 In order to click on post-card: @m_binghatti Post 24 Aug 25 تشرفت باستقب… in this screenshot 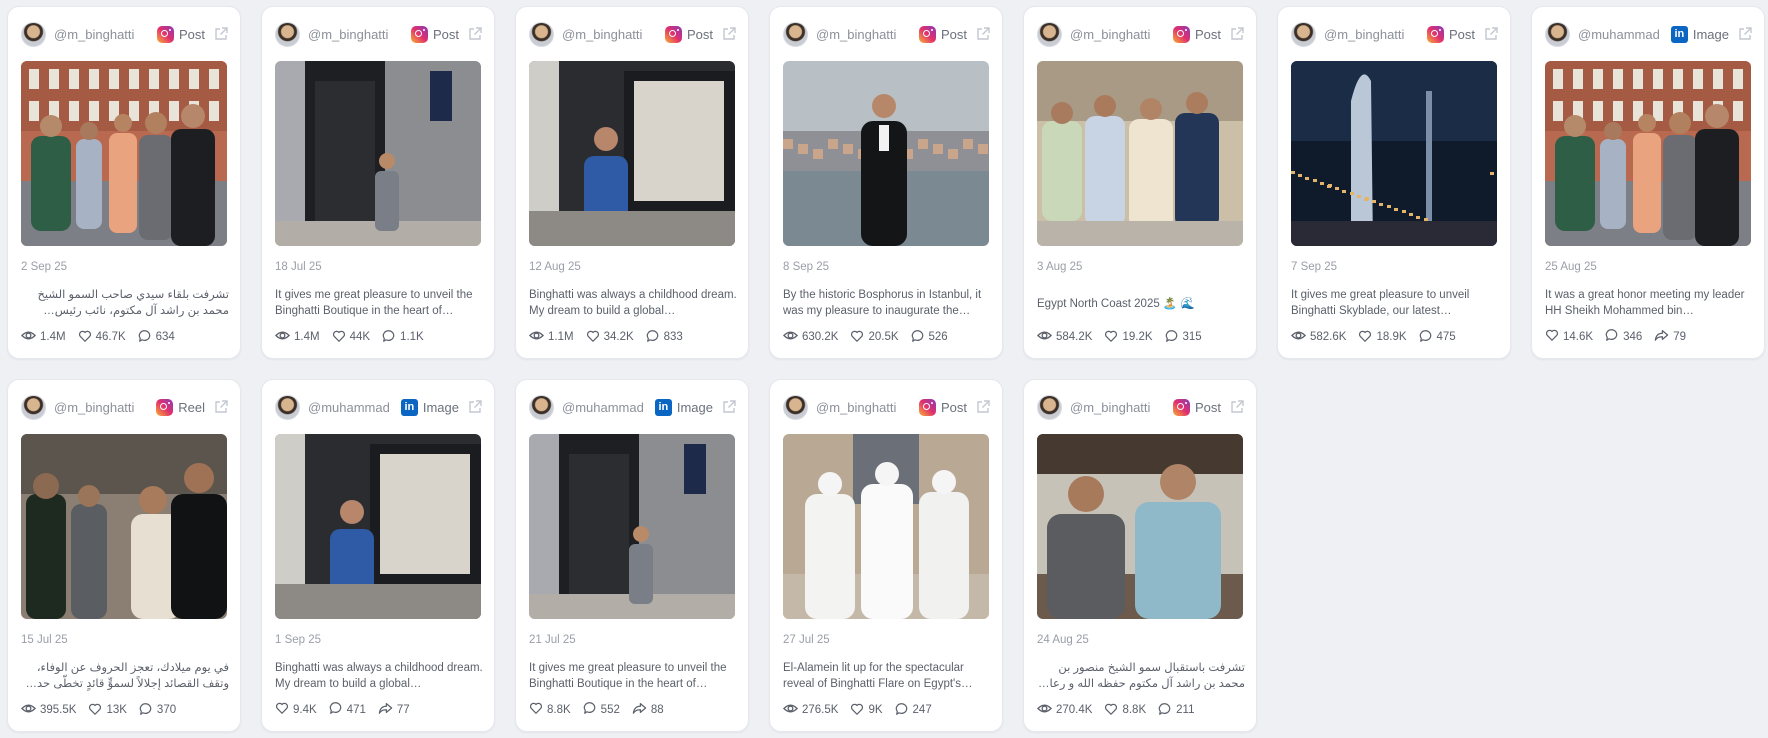, I will do `click(1140, 555)`.